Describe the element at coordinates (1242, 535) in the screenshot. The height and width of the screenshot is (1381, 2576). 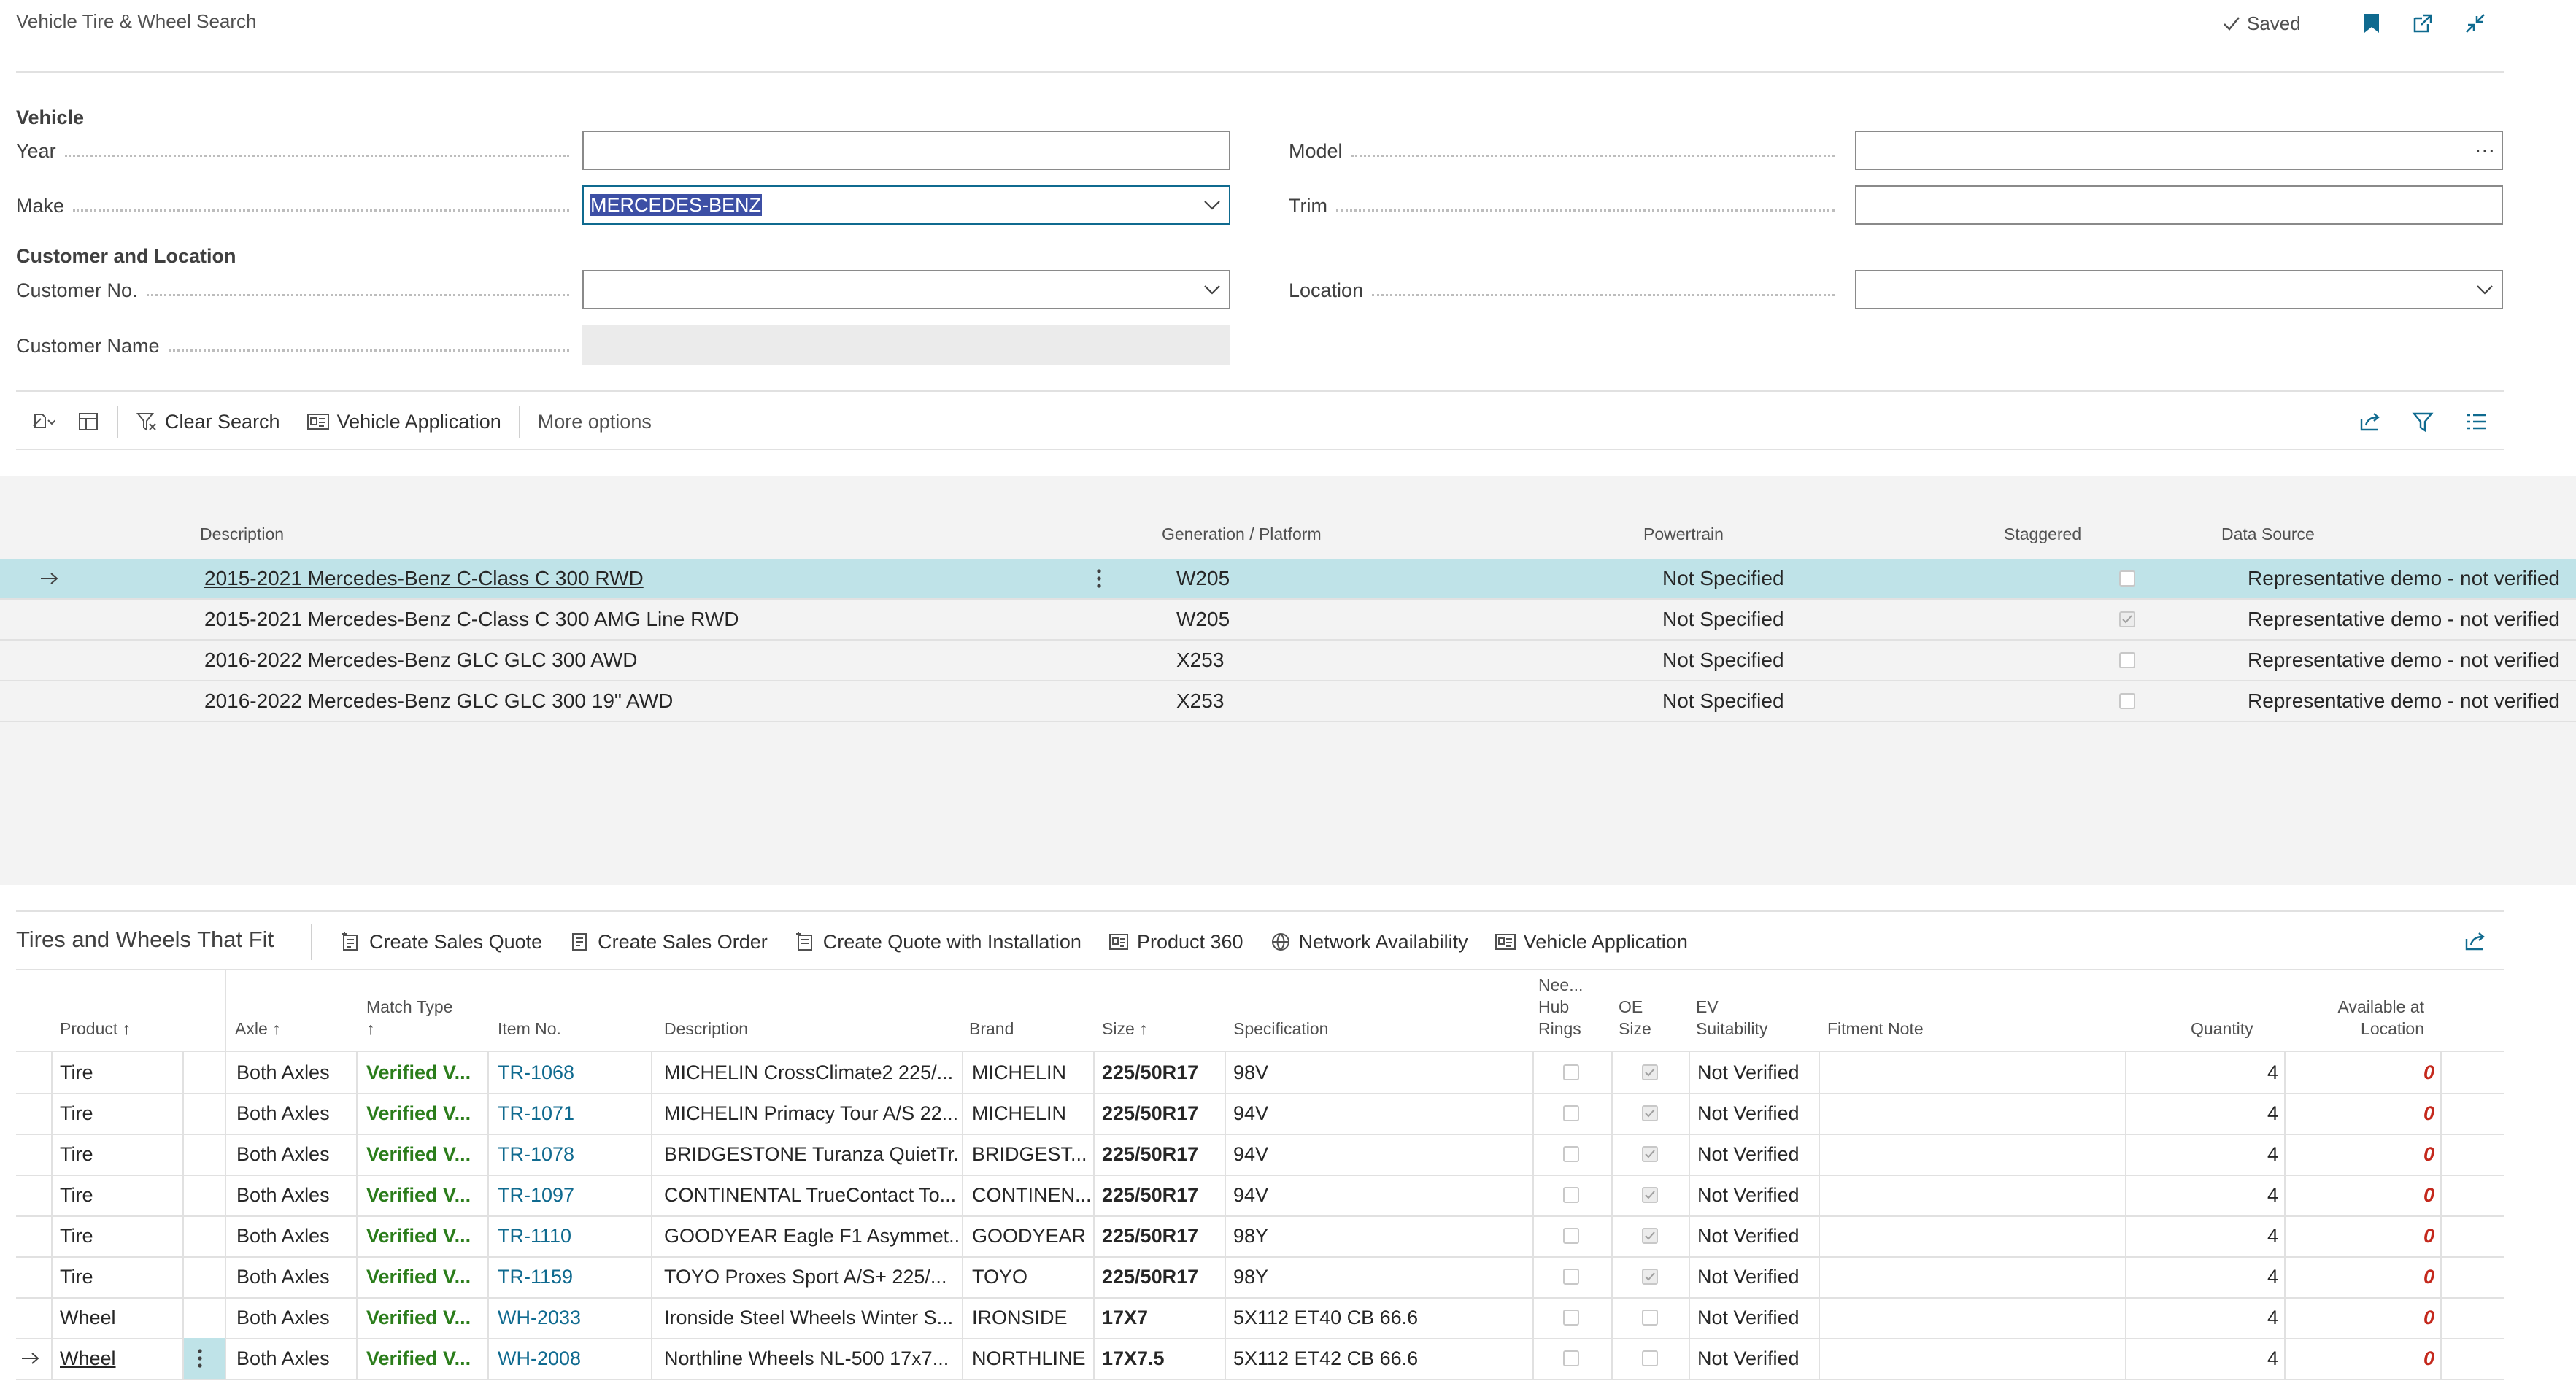
I see `col-platform: Generation / Platform` at that location.